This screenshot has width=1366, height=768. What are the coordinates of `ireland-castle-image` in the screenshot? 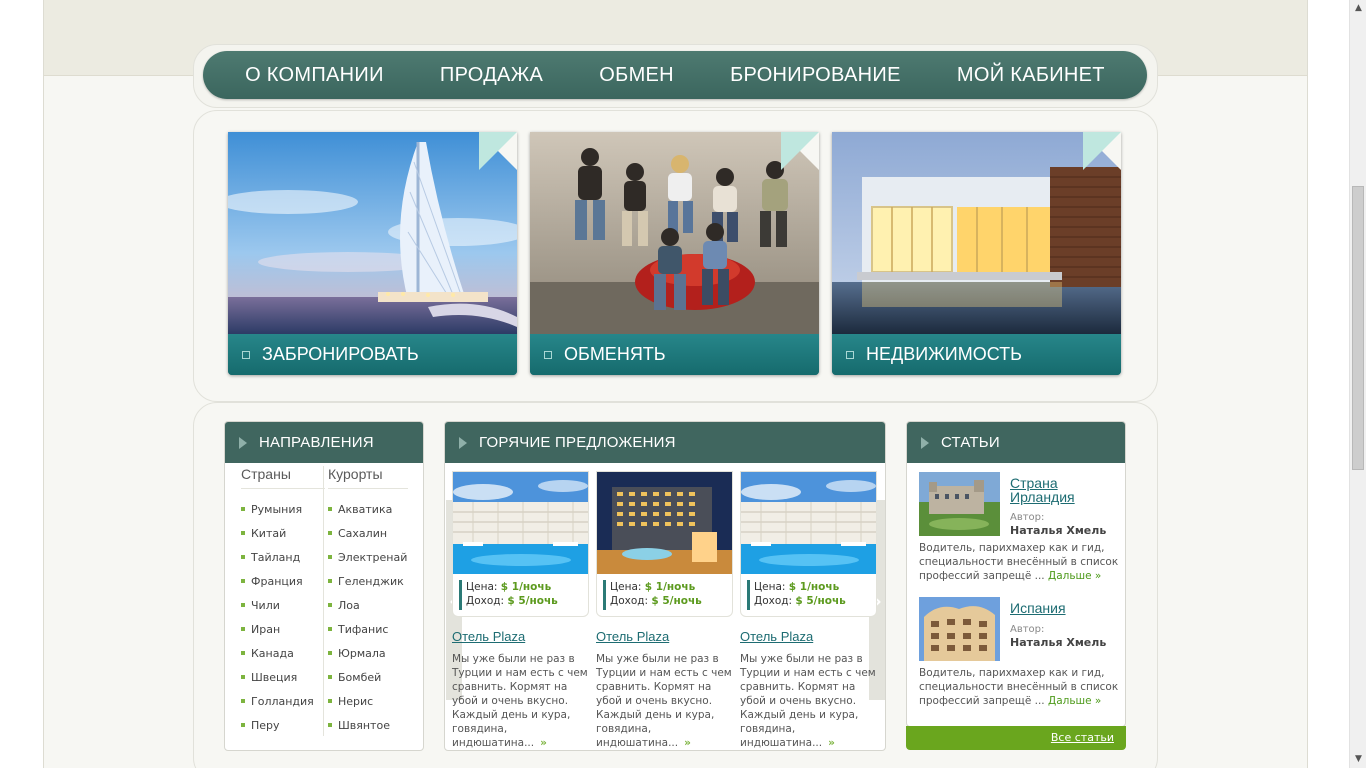 It's located at (959, 504).